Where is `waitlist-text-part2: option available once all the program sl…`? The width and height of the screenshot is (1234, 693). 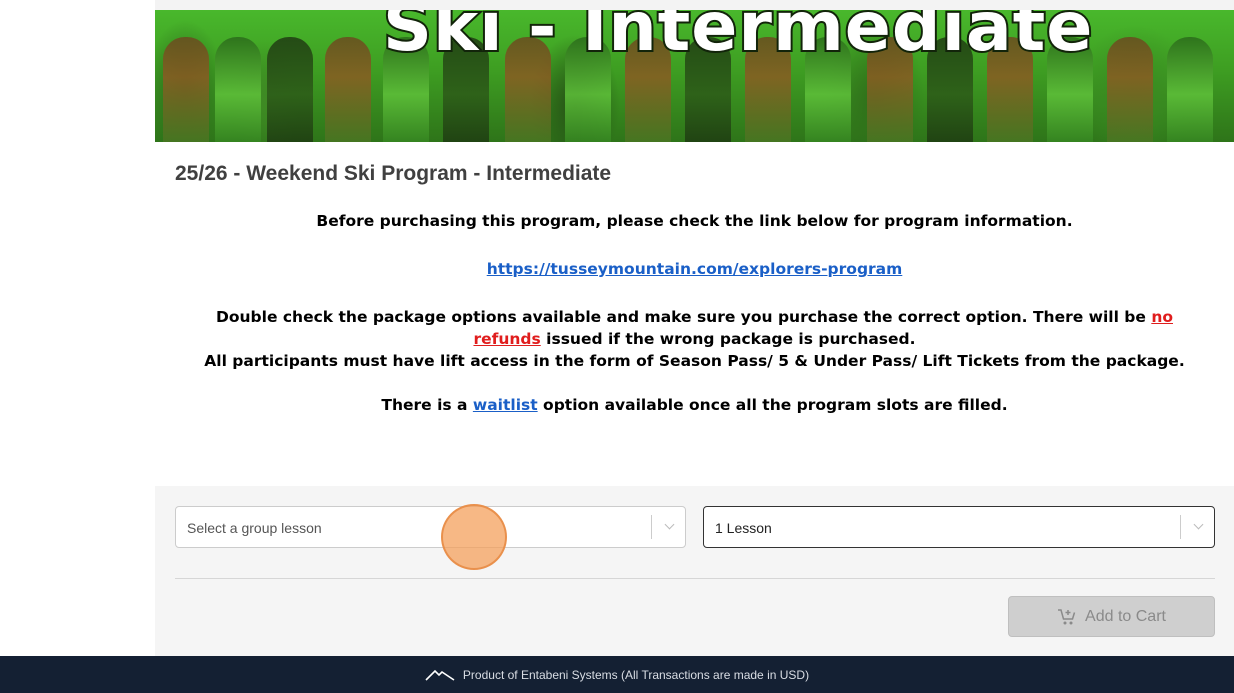 waitlist-text-part2: option available once all the program sl… is located at coordinates (775, 405).